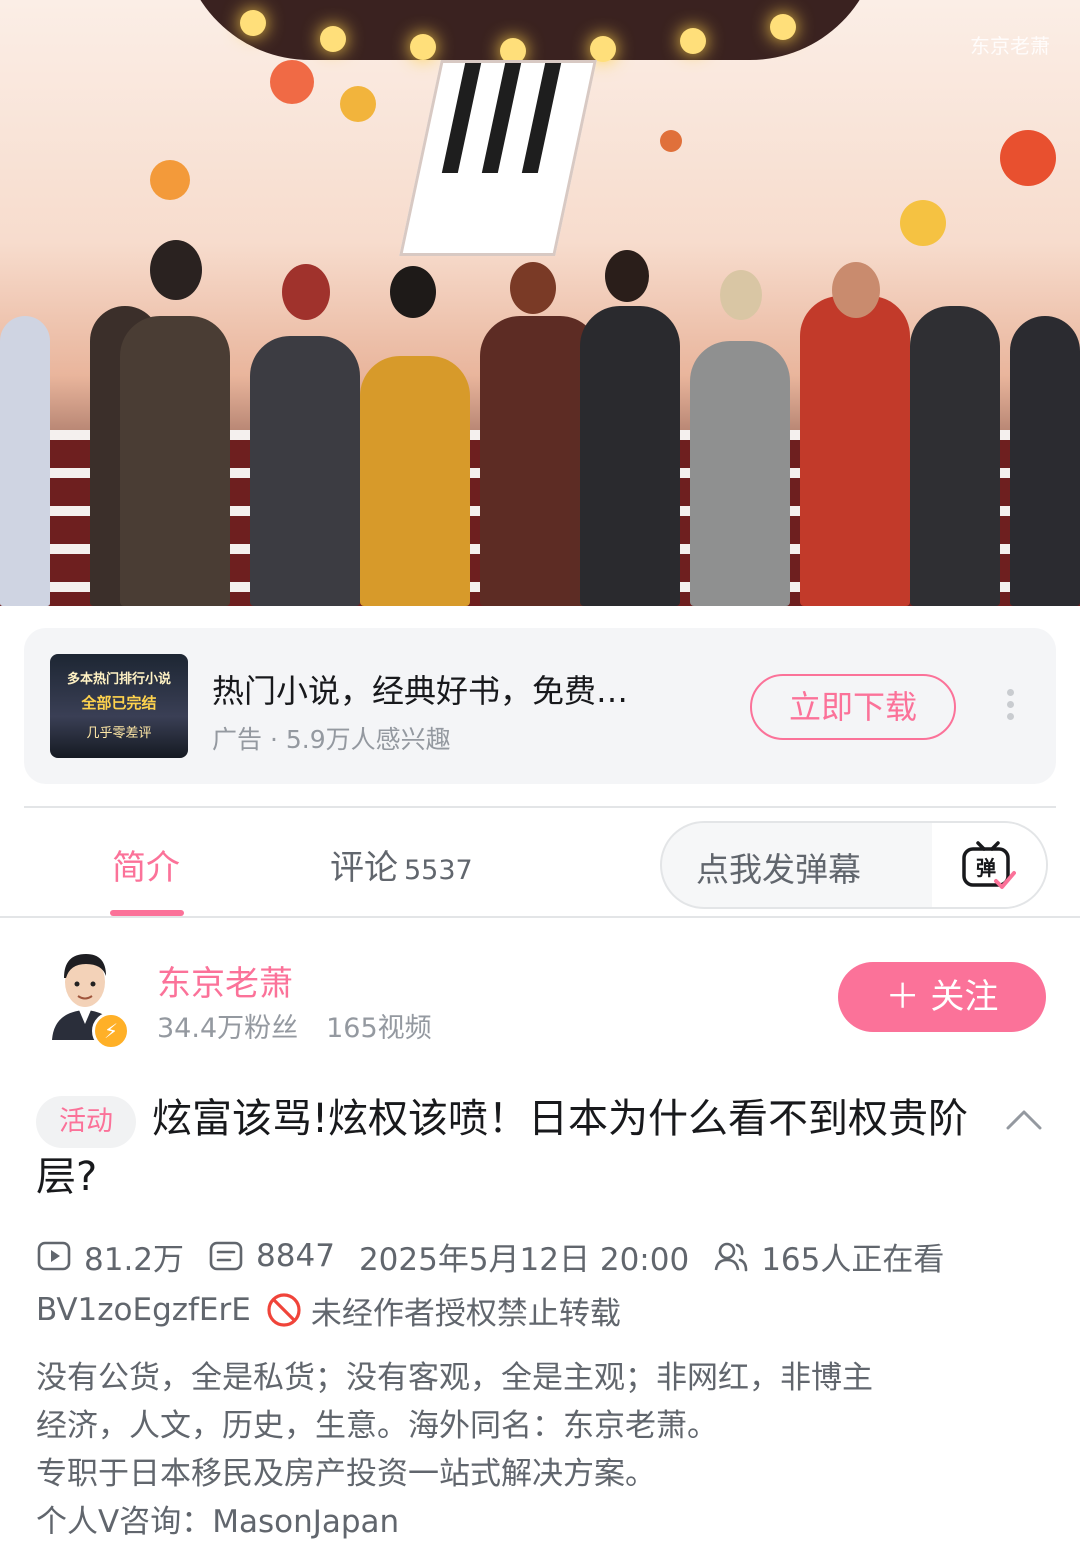 Image resolution: width=1080 pixels, height=1567 pixels. I want to click on comments-count: 5537, so click(438, 870).